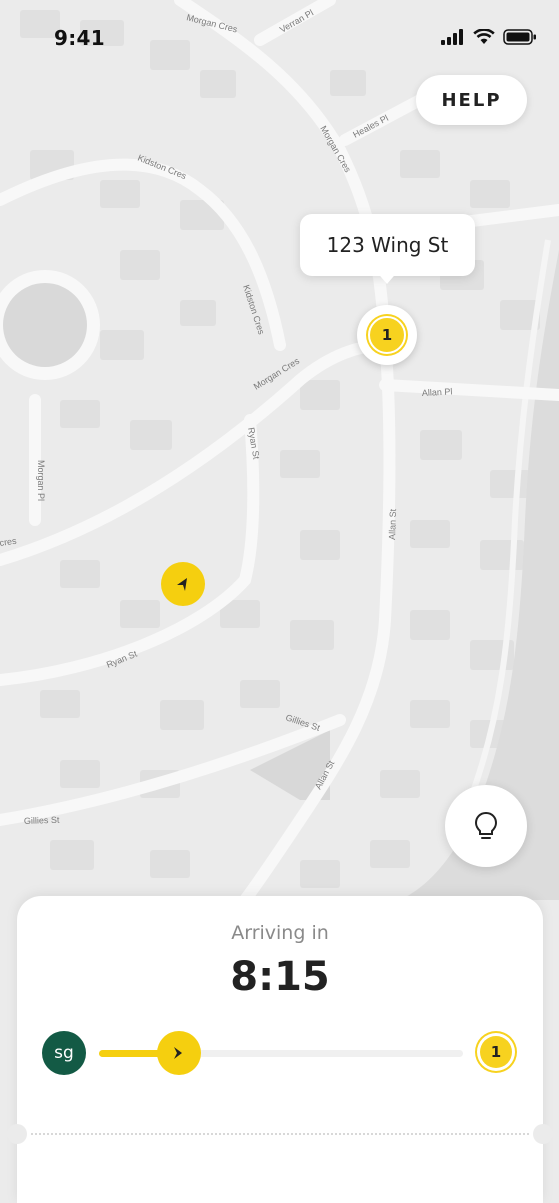 The width and height of the screenshot is (559, 1203). I want to click on navigation-arrow-icon, so click(182, 584).